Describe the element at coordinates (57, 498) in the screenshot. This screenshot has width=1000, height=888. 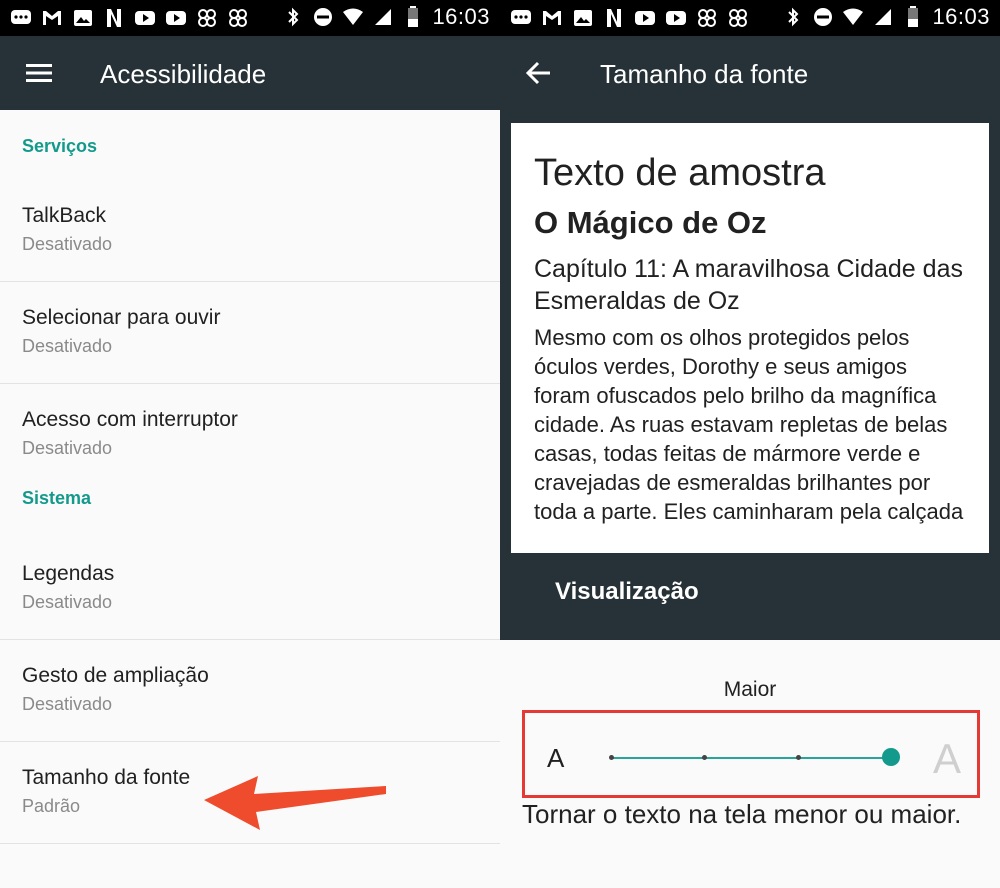
I see `section-header-system: Sistema` at that location.